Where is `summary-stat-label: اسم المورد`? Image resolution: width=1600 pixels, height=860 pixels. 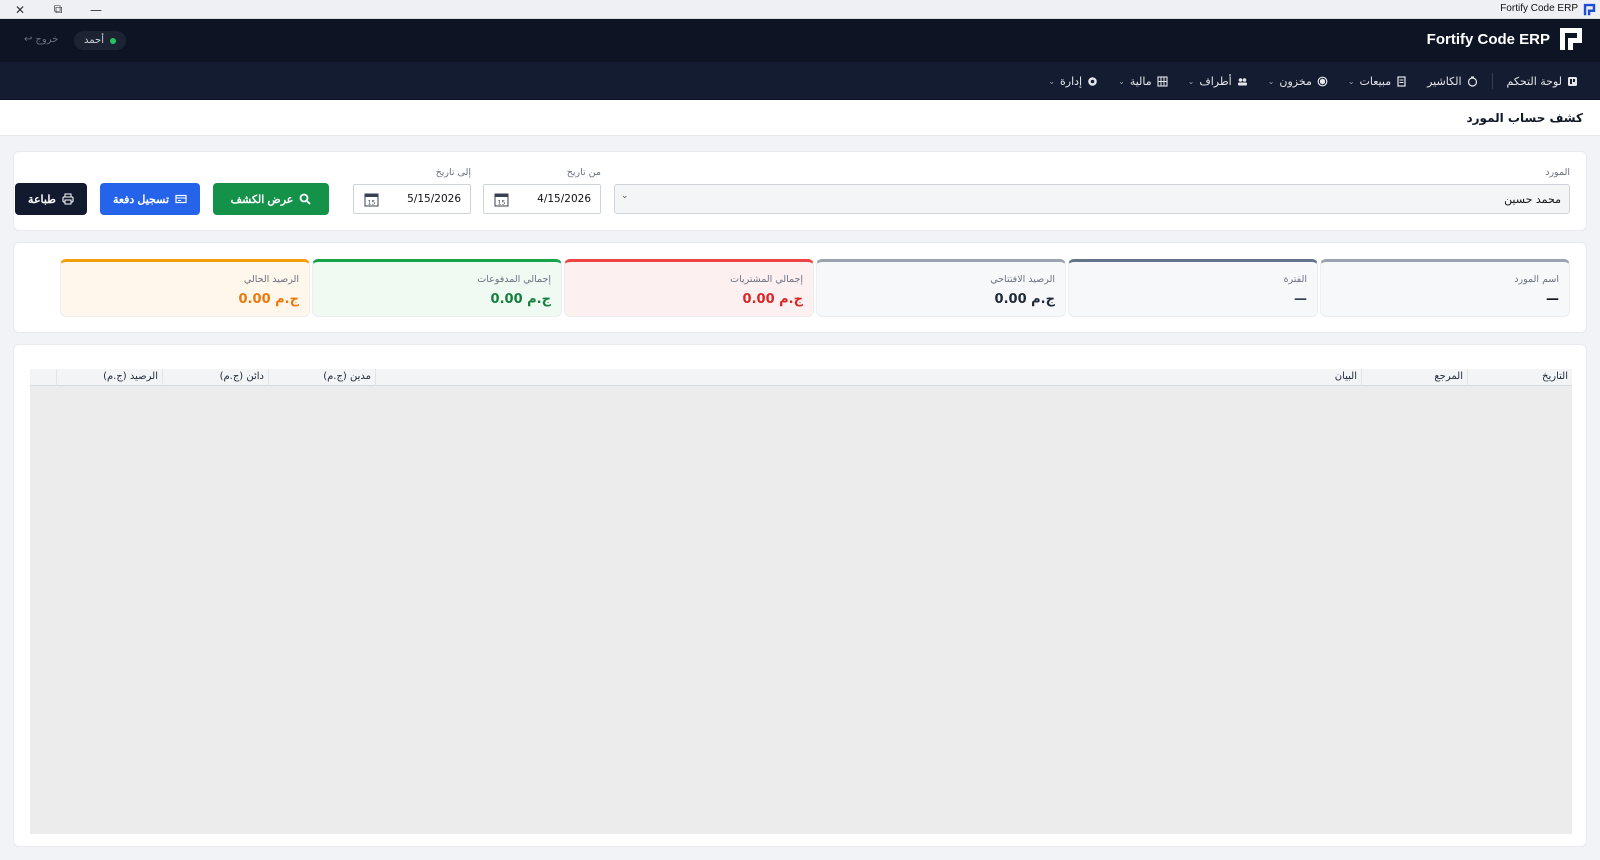
summary-stat-label: اسم المورد is located at coordinates (1536, 279).